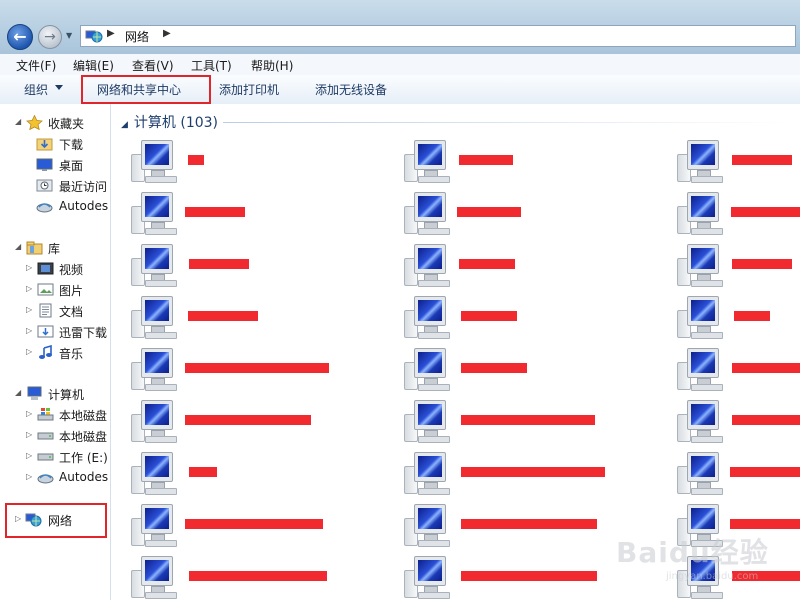 This screenshot has width=800, height=600. Describe the element at coordinates (45, 436) in the screenshot. I see `drive-icon` at that location.